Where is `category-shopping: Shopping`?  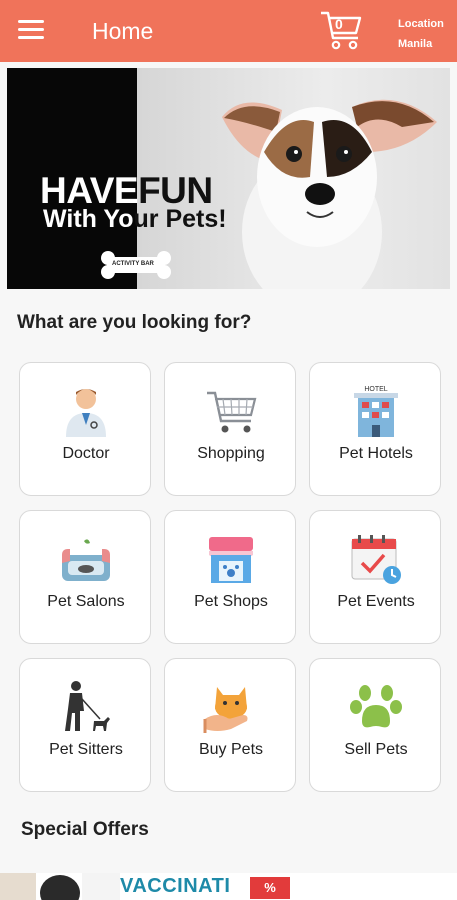 category-shopping: Shopping is located at coordinates (230, 429).